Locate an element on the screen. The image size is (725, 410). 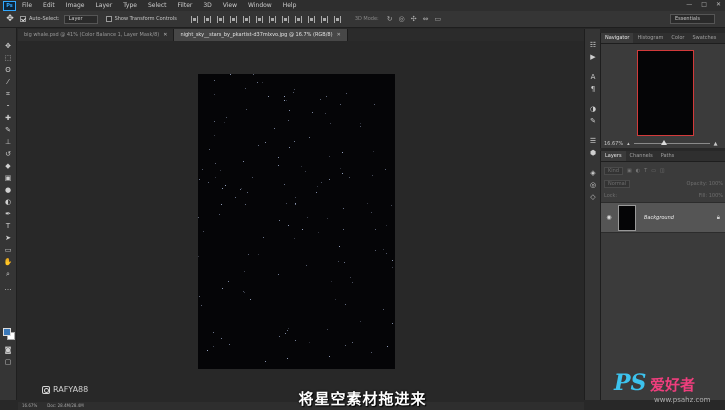
show-transform-checkbox is located at coordinates (108, 19).